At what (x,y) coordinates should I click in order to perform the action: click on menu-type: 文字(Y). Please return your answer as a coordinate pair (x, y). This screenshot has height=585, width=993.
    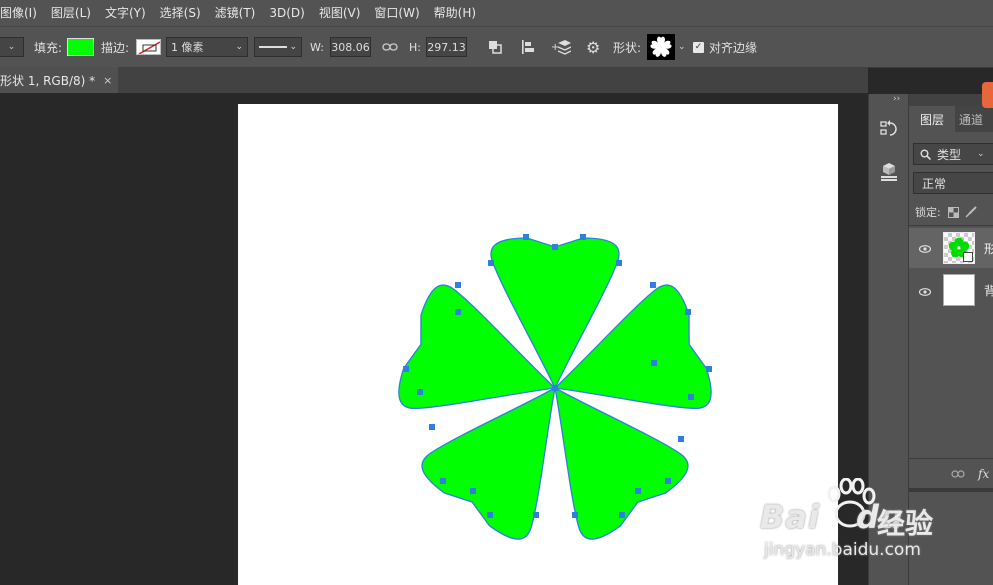
    Looking at the image, I should click on (125, 13).